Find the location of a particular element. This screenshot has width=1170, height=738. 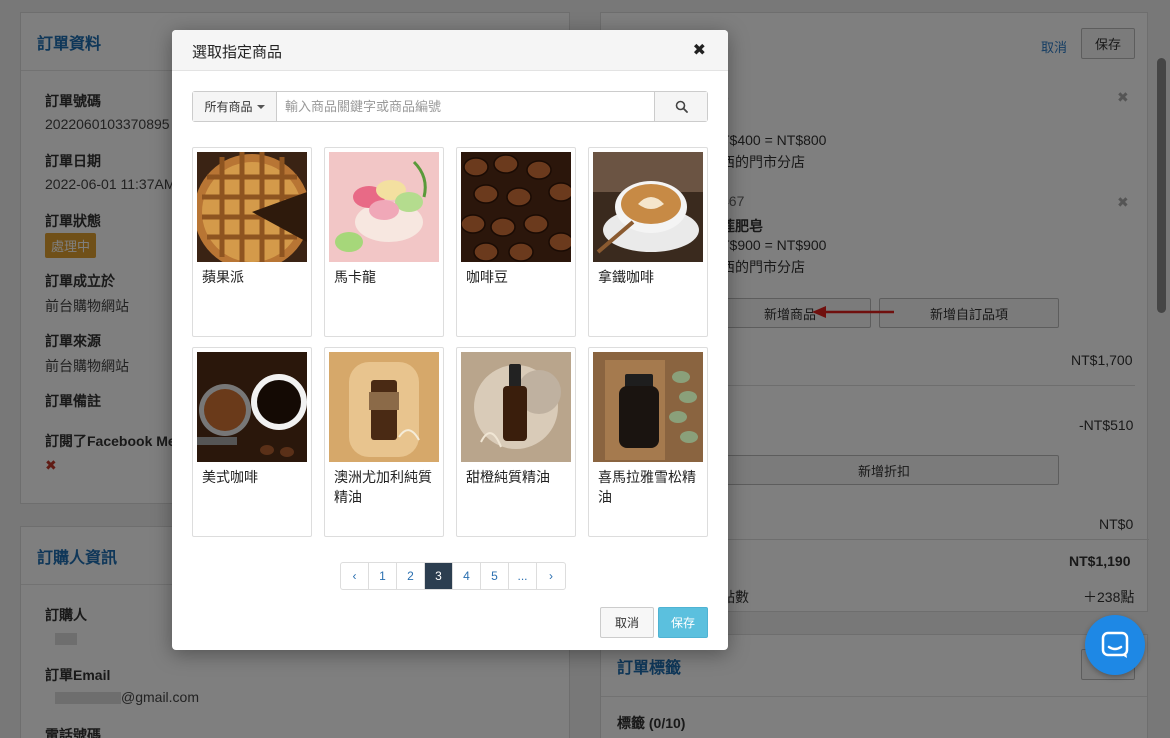

apple-pie-image is located at coordinates (252, 207).